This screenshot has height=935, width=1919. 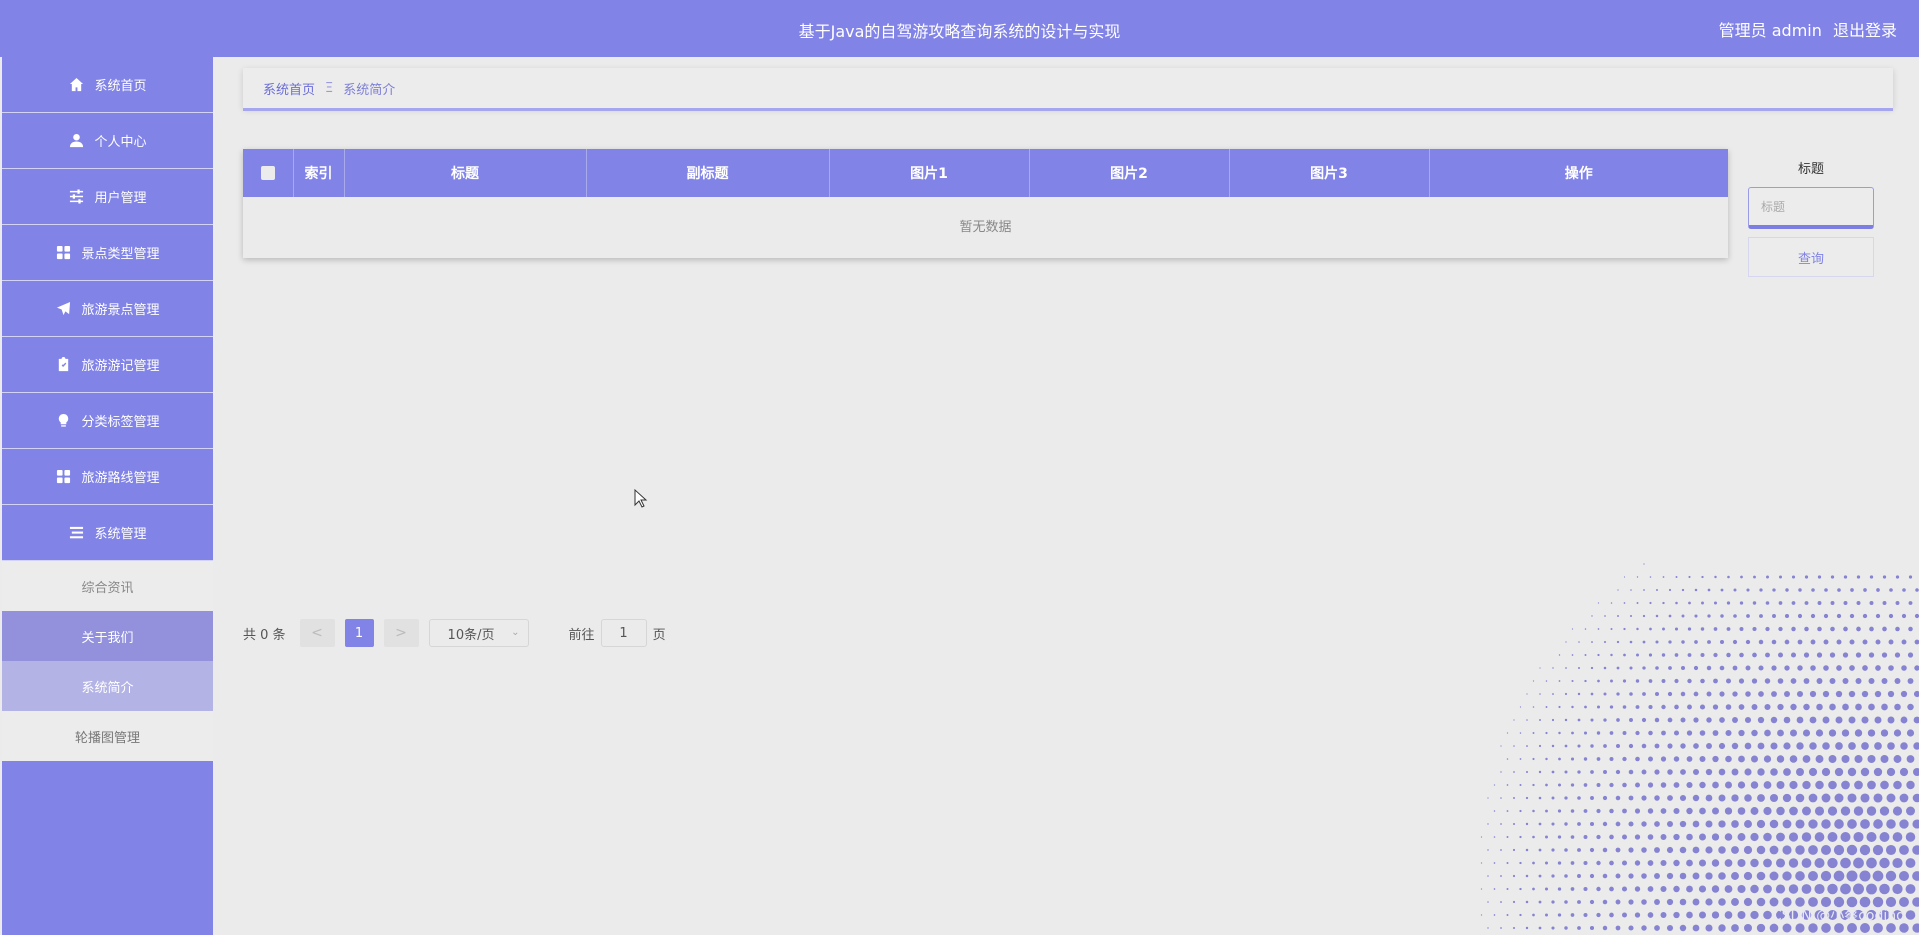 What do you see at coordinates (369, 90) in the screenshot?
I see `breadcrumb-current: 系统简介` at bounding box center [369, 90].